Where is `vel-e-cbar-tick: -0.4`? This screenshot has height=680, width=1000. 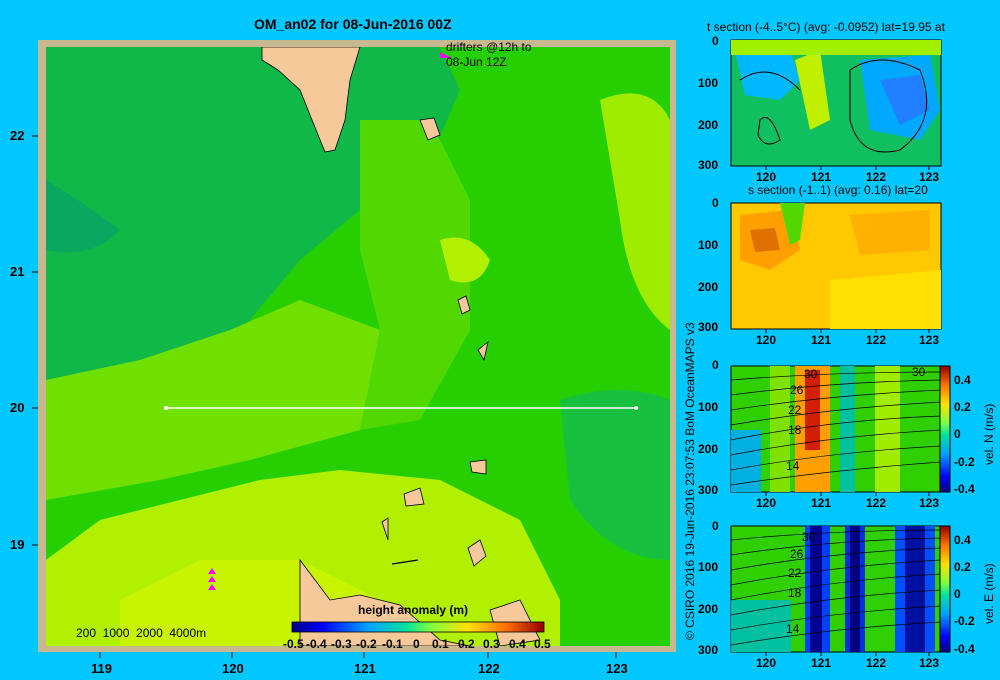
vel-e-cbar-tick: -0.4 is located at coordinates (964, 649).